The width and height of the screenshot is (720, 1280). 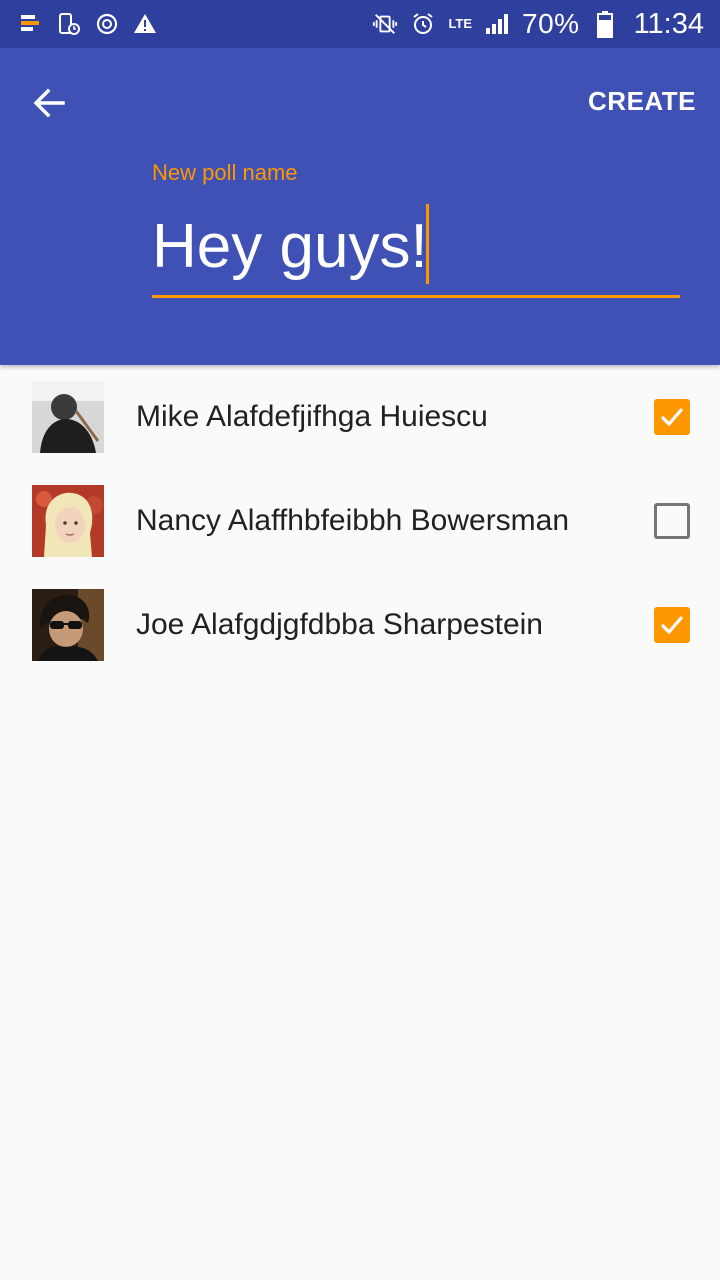 What do you see at coordinates (312, 416) in the screenshot?
I see `contact-name: Mike Alafdefjifhga Huiescu` at bounding box center [312, 416].